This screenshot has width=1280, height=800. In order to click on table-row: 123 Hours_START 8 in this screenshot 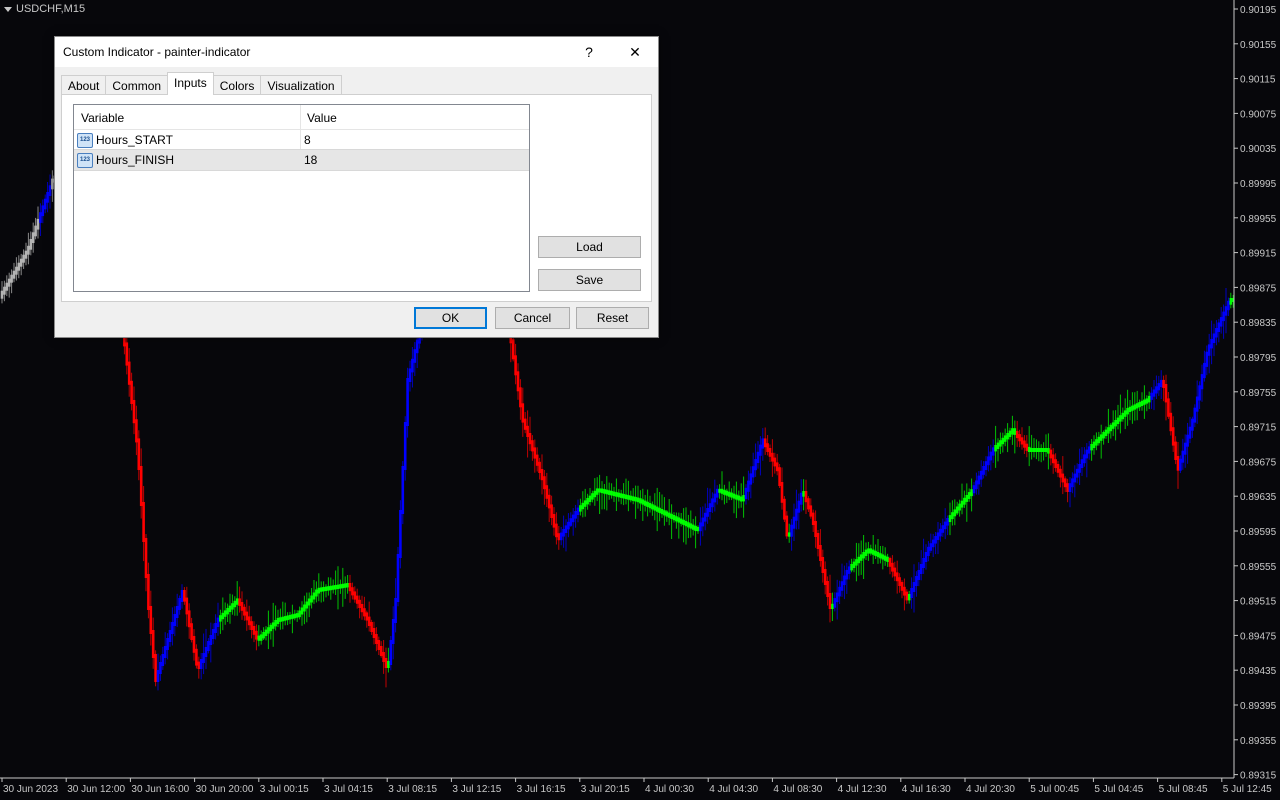, I will do `click(301, 140)`.